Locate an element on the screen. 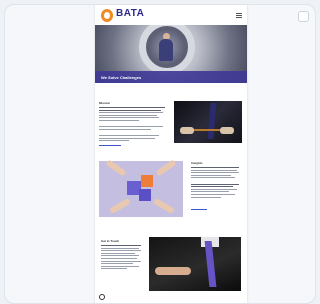 The width and height of the screenshot is (320, 304). corner-badge is located at coordinates (303, 16).